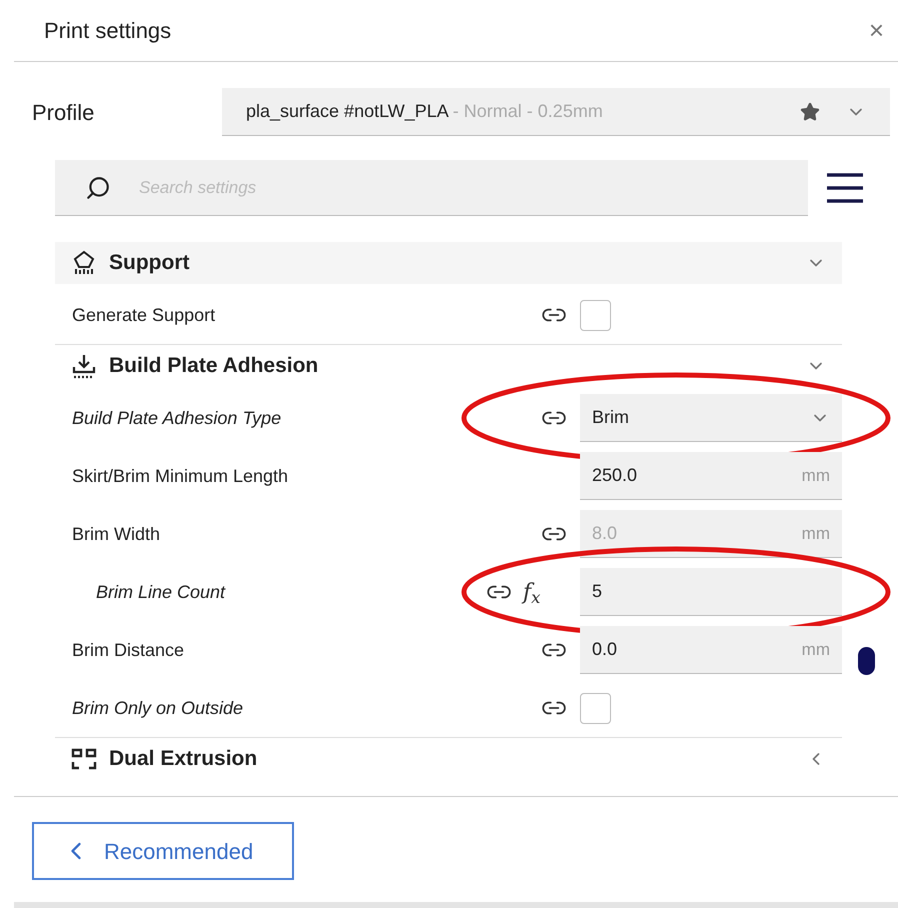 The image size is (898, 908). What do you see at coordinates (183, 759) in the screenshot?
I see `section-title: Dual Extrusion` at bounding box center [183, 759].